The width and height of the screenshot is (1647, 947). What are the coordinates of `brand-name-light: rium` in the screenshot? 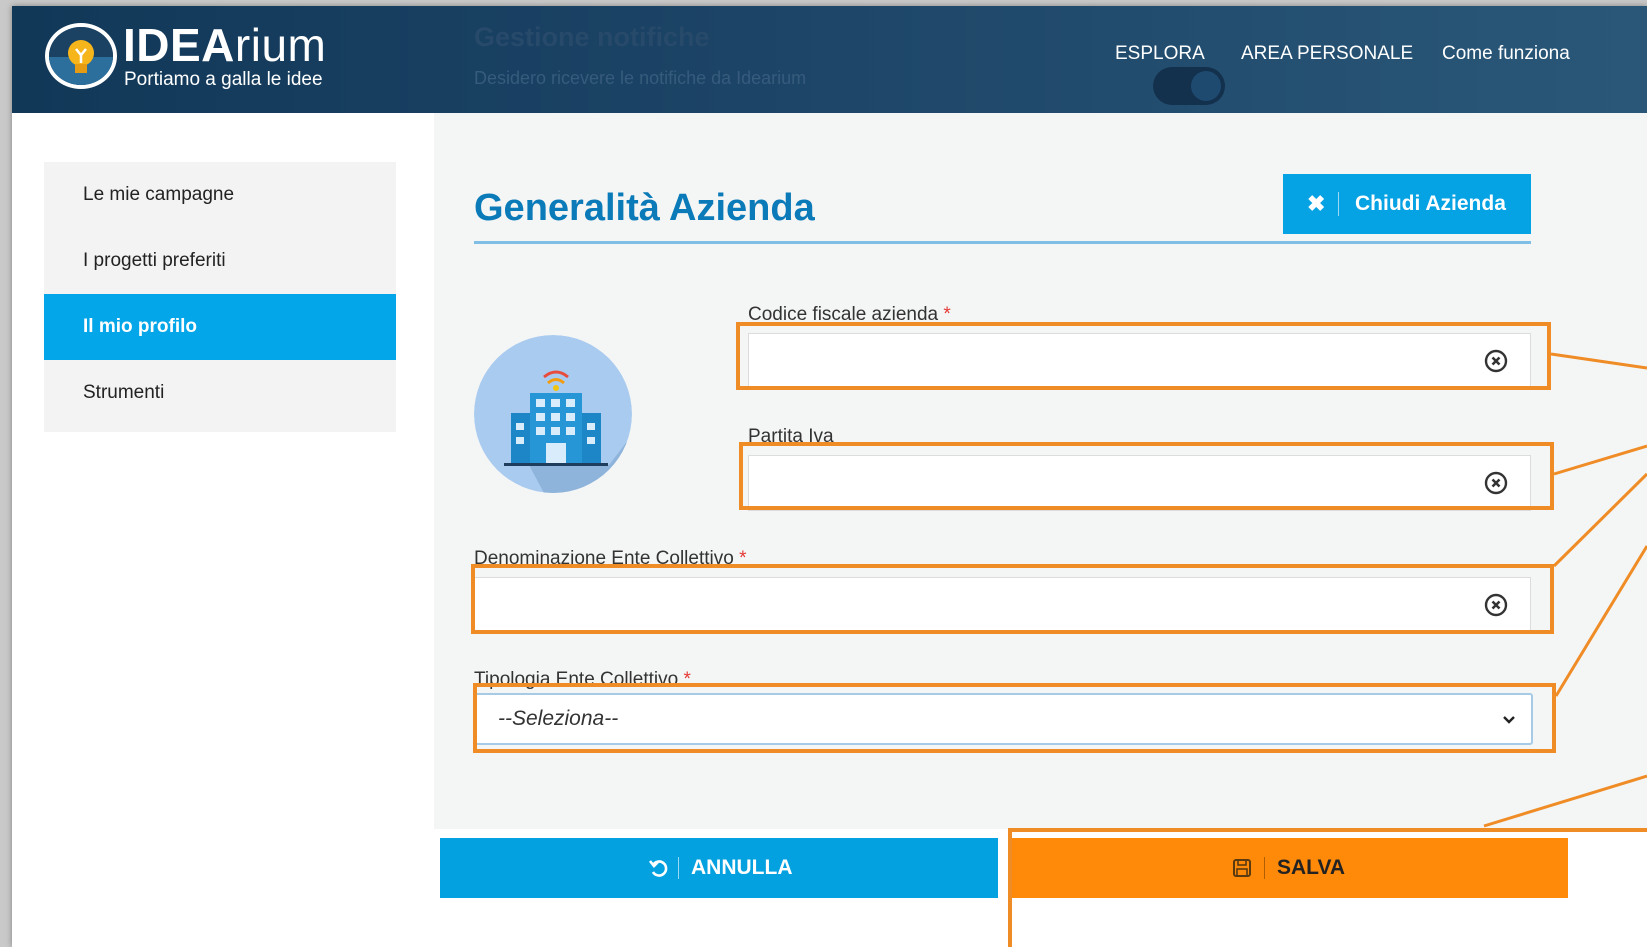 It's located at (280, 45).